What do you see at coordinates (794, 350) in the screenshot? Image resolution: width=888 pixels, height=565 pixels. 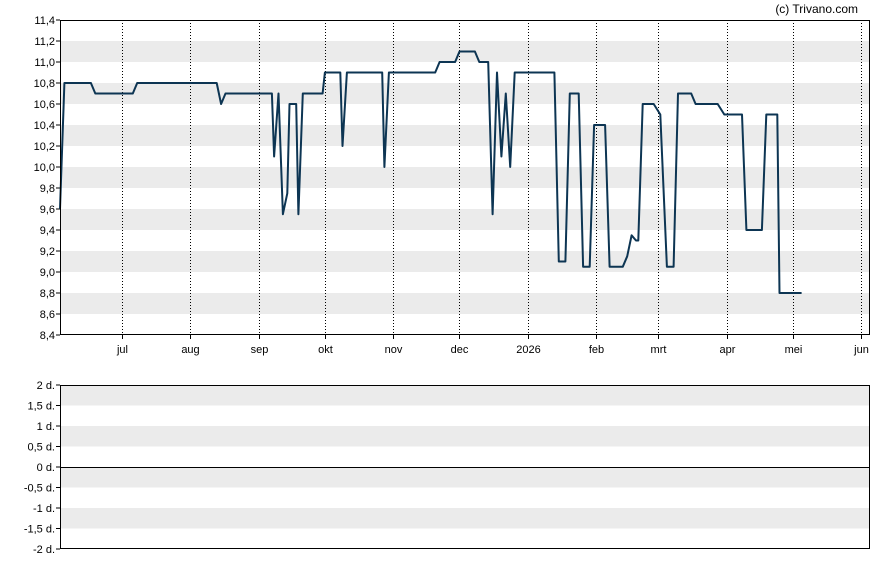 I see `x-tick-label: mei` at bounding box center [794, 350].